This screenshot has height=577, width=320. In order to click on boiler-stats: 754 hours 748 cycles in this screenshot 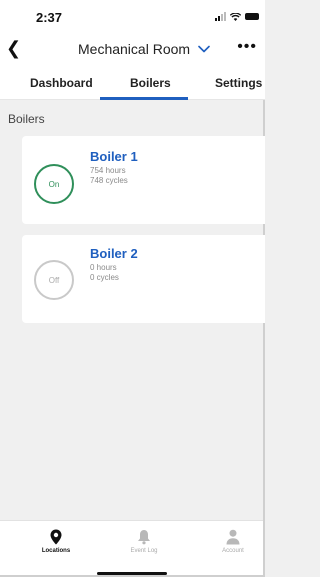, I will do `click(109, 176)`.